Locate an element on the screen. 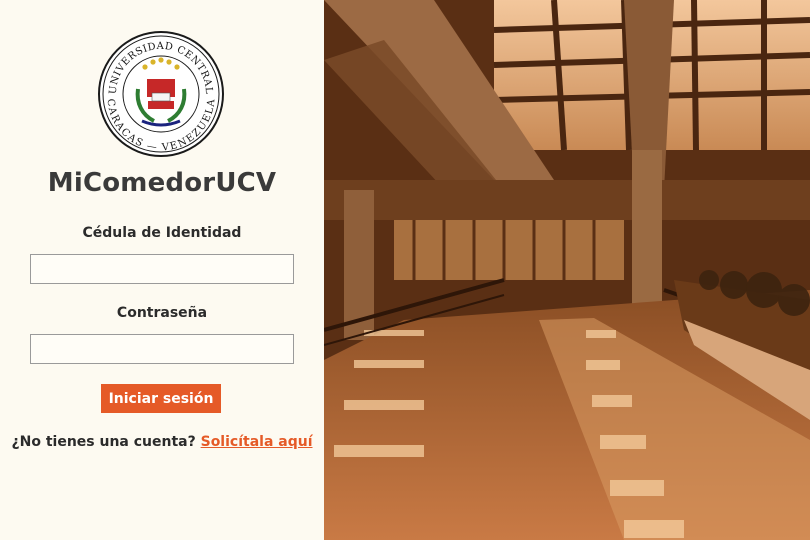 This screenshot has width=810, height=540. university-seal-logo: UNIVERSIDAD CENTRAL CARACAS — VENEZUELA is located at coordinates (161, 94).